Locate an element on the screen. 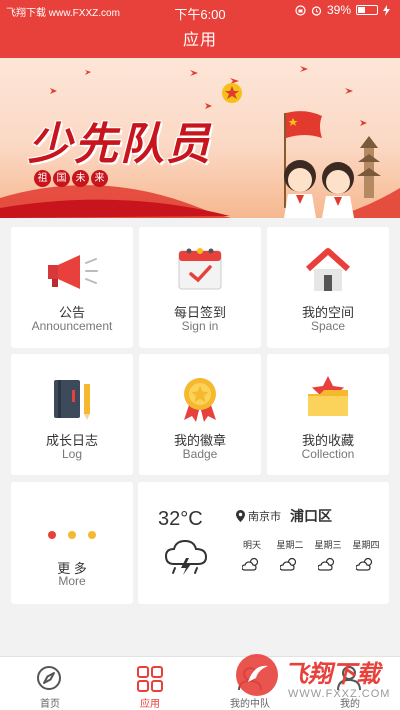 Image resolution: width=400 pixels, height=710 pixels. weather-widget: 32°C 南京市 浦口区 明天 星期二 星期三 星期四 is located at coordinates (263, 543).